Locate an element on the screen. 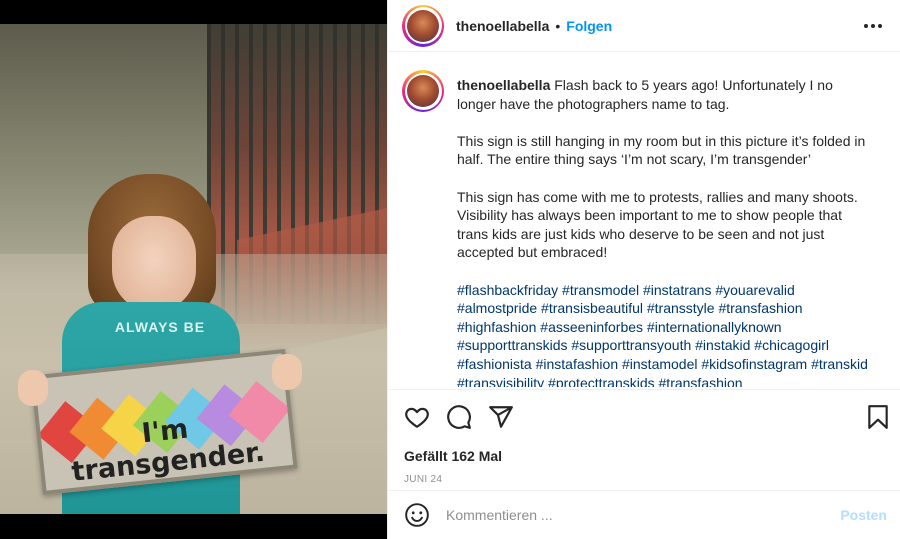 This screenshot has width=900, height=539. photo-right-hand is located at coordinates (287, 372).